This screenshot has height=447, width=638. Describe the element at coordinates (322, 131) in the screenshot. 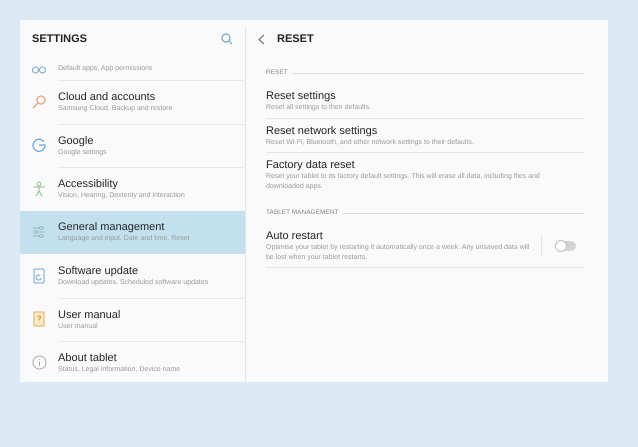

I see `option-title: Reset network settings` at that location.